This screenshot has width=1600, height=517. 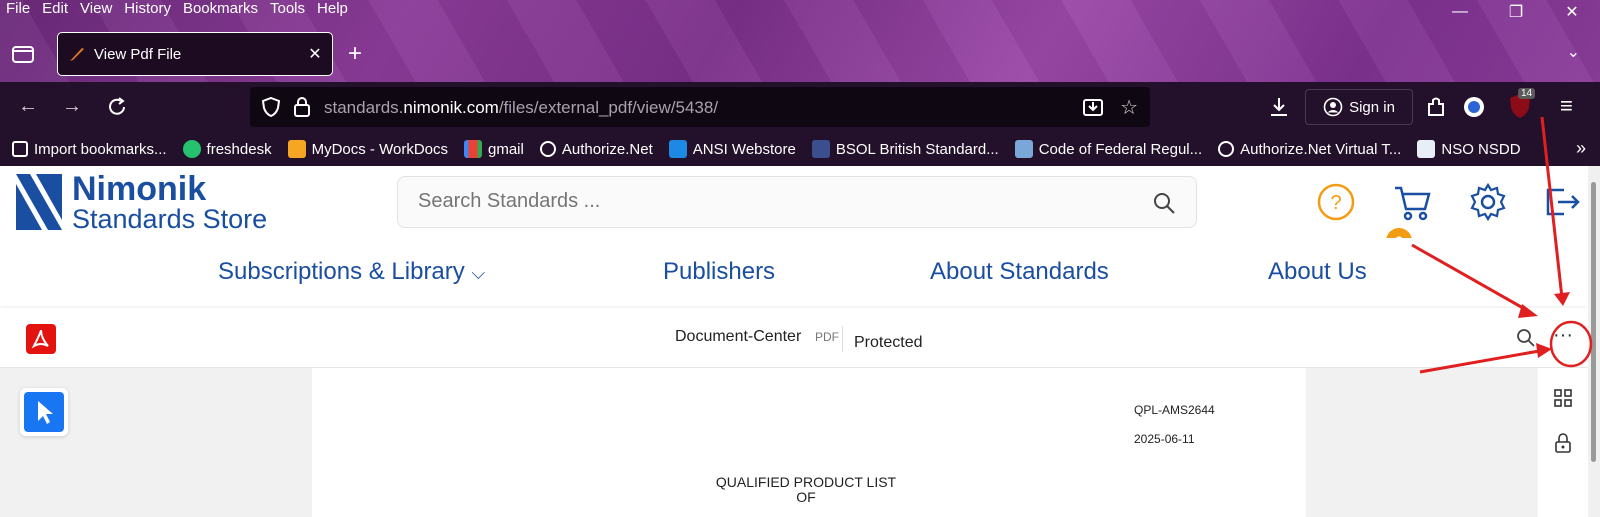 What do you see at coordinates (1174, 410) in the screenshot?
I see `qpl-number: QPL-AMS2644` at bounding box center [1174, 410].